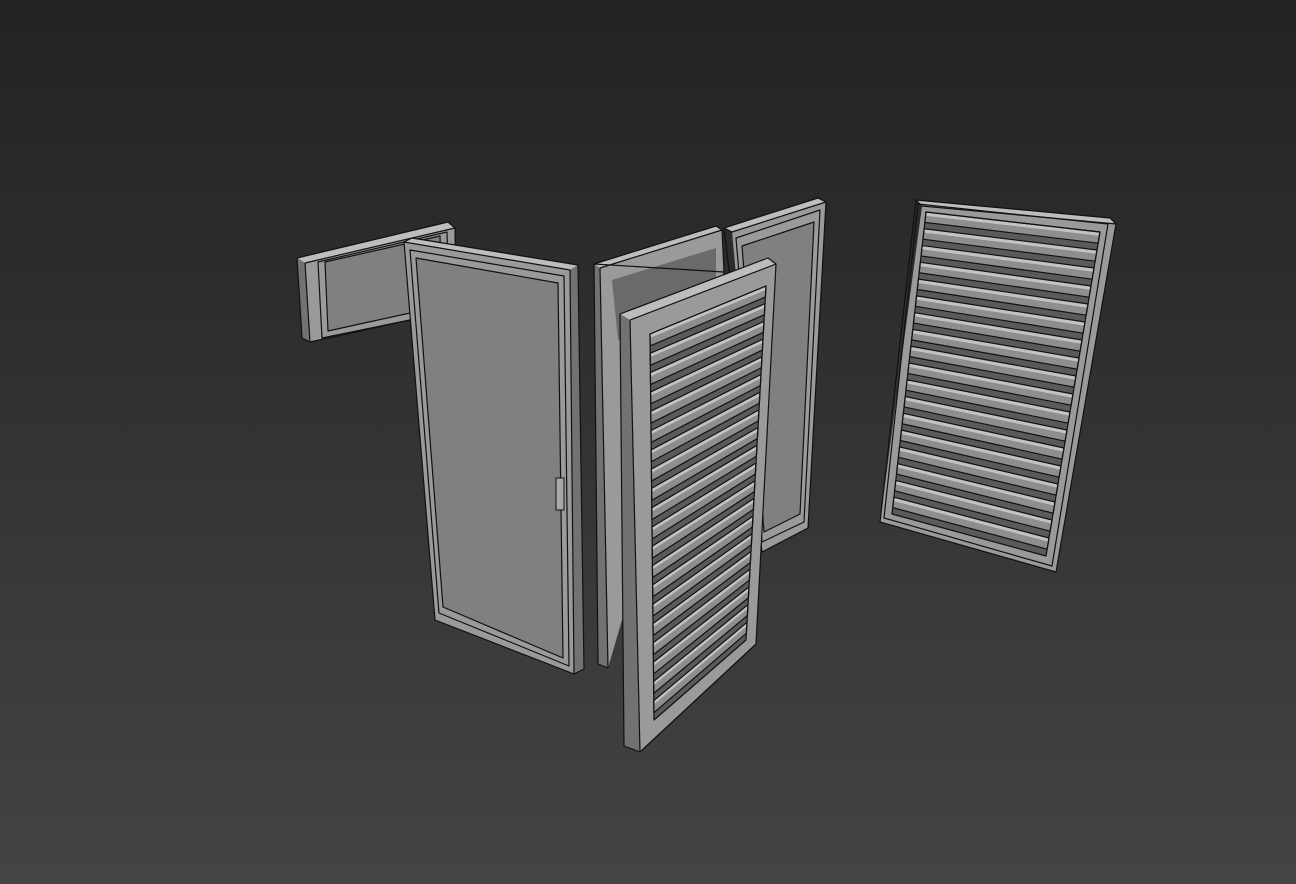 This screenshot has height=884, width=1296. What do you see at coordinates (494, 456) in the screenshot?
I see `glazed-door` at bounding box center [494, 456].